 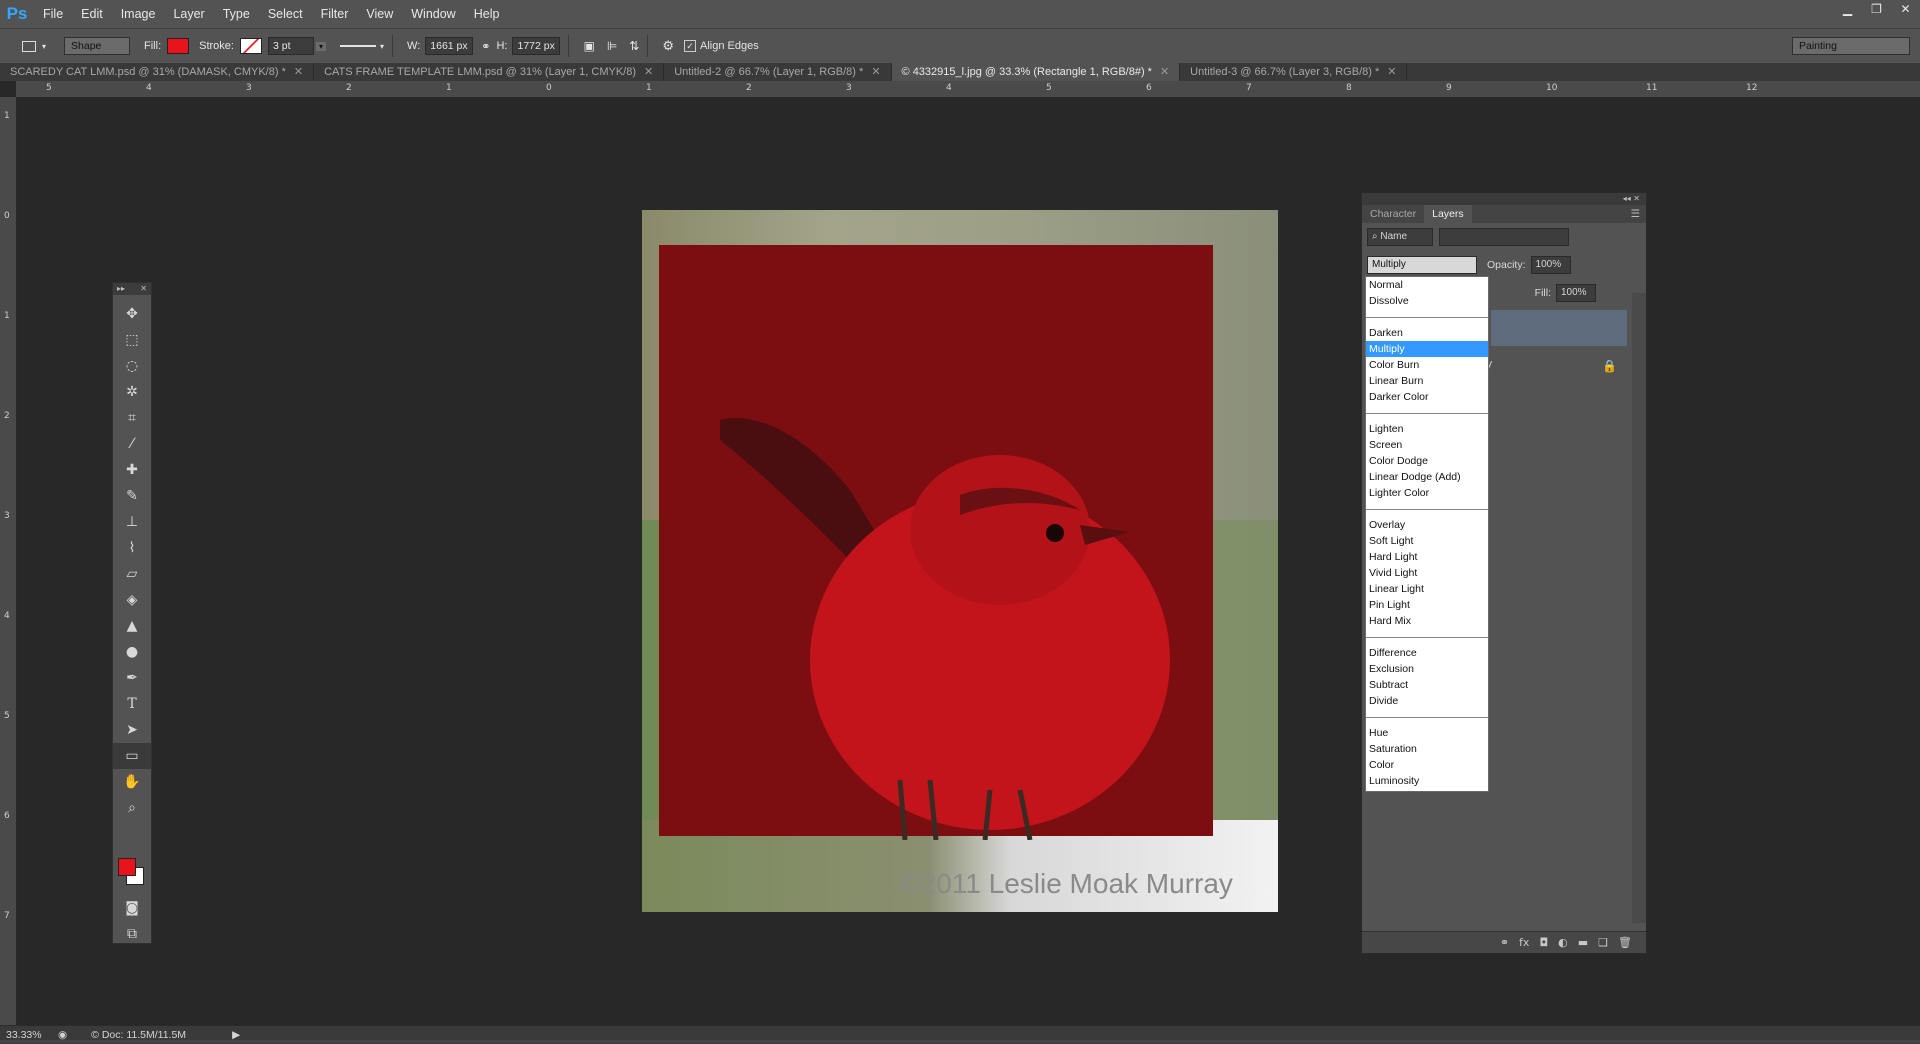 I want to click on chevron-down-icon: ▾, so click(x=320, y=46).